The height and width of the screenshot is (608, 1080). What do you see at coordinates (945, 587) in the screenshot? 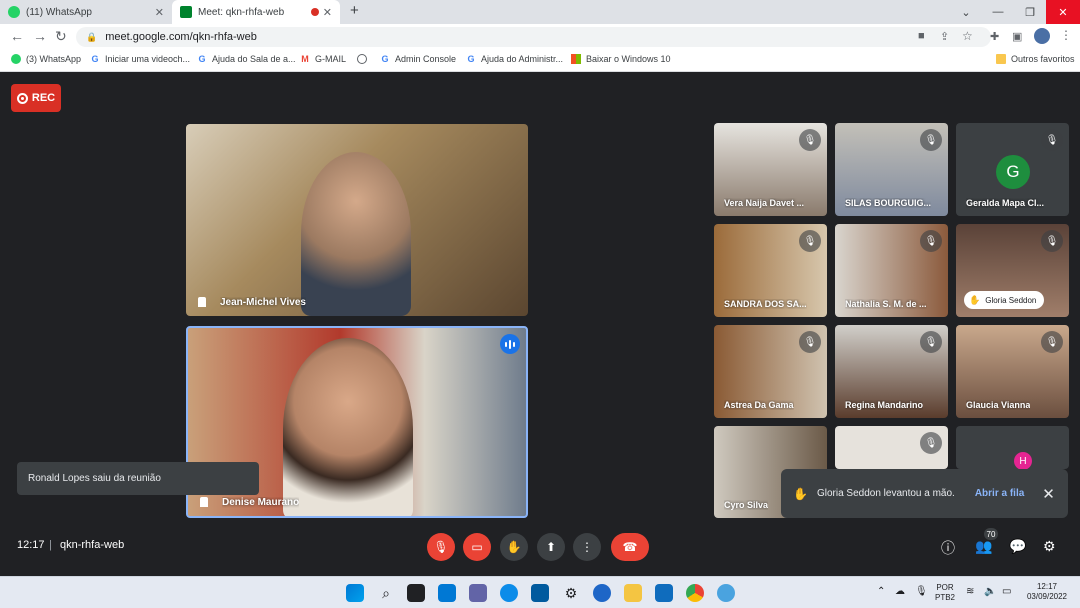
I see `language-code: POR` at bounding box center [945, 587].